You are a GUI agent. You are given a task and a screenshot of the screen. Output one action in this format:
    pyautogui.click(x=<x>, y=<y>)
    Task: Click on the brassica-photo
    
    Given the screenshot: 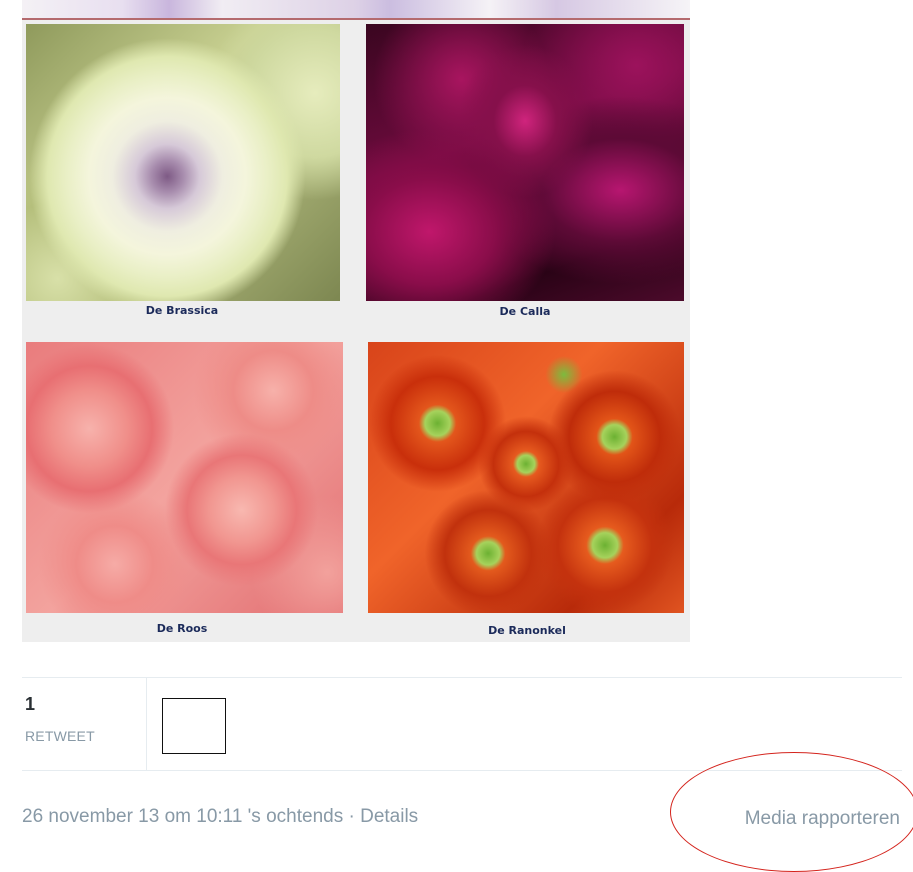 What is the action you would take?
    pyautogui.click(x=183, y=162)
    